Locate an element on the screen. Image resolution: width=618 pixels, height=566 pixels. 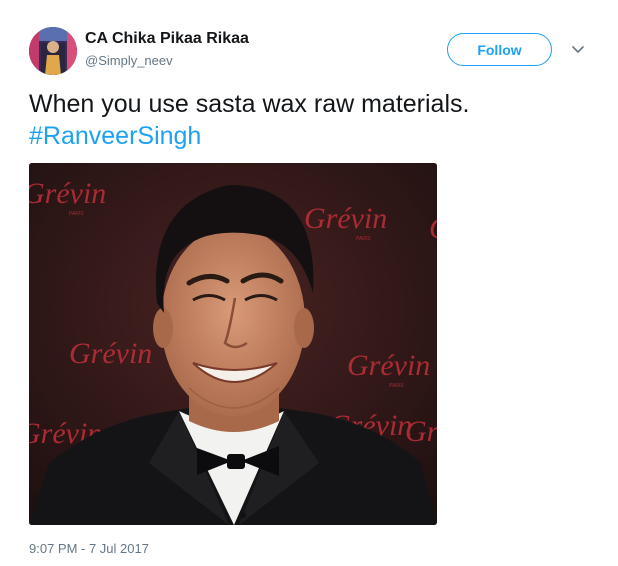
tweet-menu-button is located at coordinates (578, 50).